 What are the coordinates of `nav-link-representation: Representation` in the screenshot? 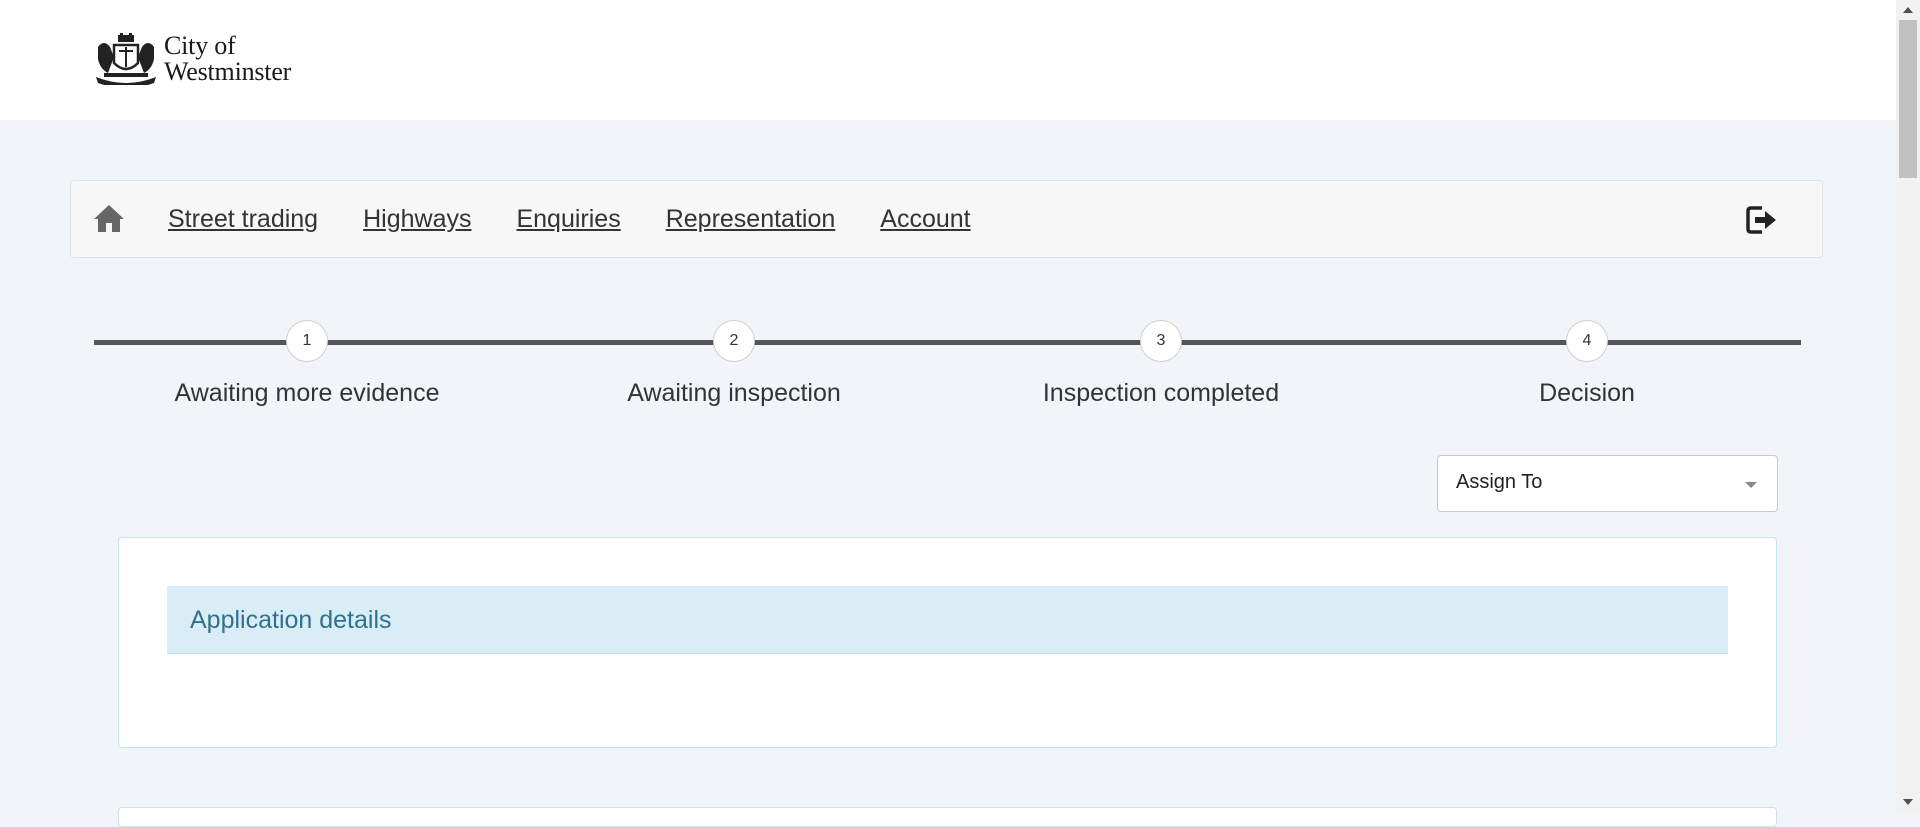 It's located at (751, 219).